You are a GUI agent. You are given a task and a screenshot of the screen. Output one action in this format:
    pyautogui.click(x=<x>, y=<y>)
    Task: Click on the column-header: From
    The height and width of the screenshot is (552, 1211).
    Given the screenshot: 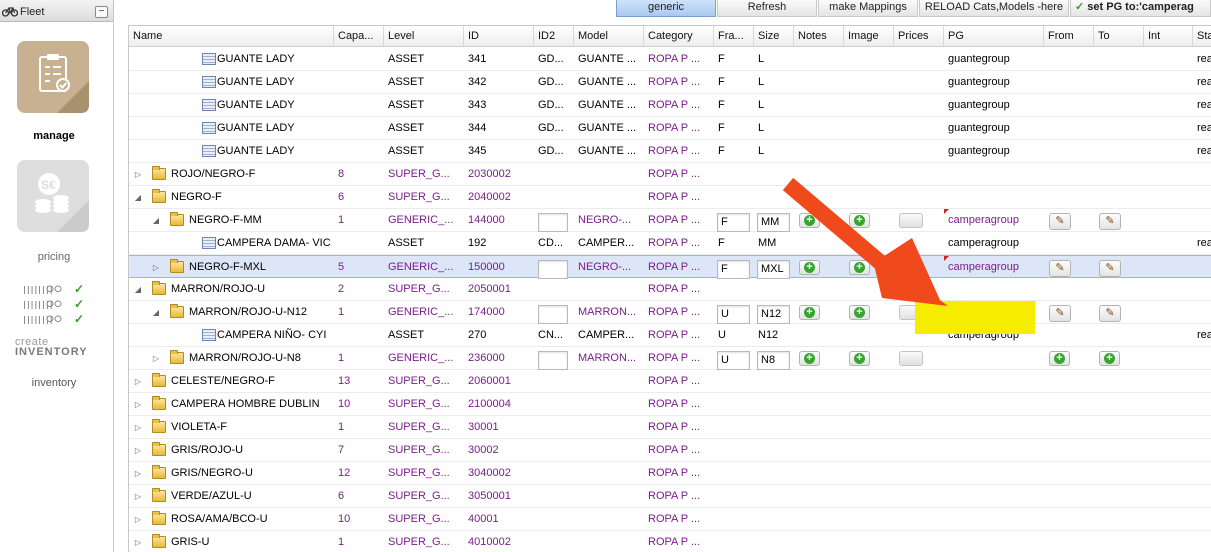 What is the action you would take?
    pyautogui.click(x=1069, y=36)
    